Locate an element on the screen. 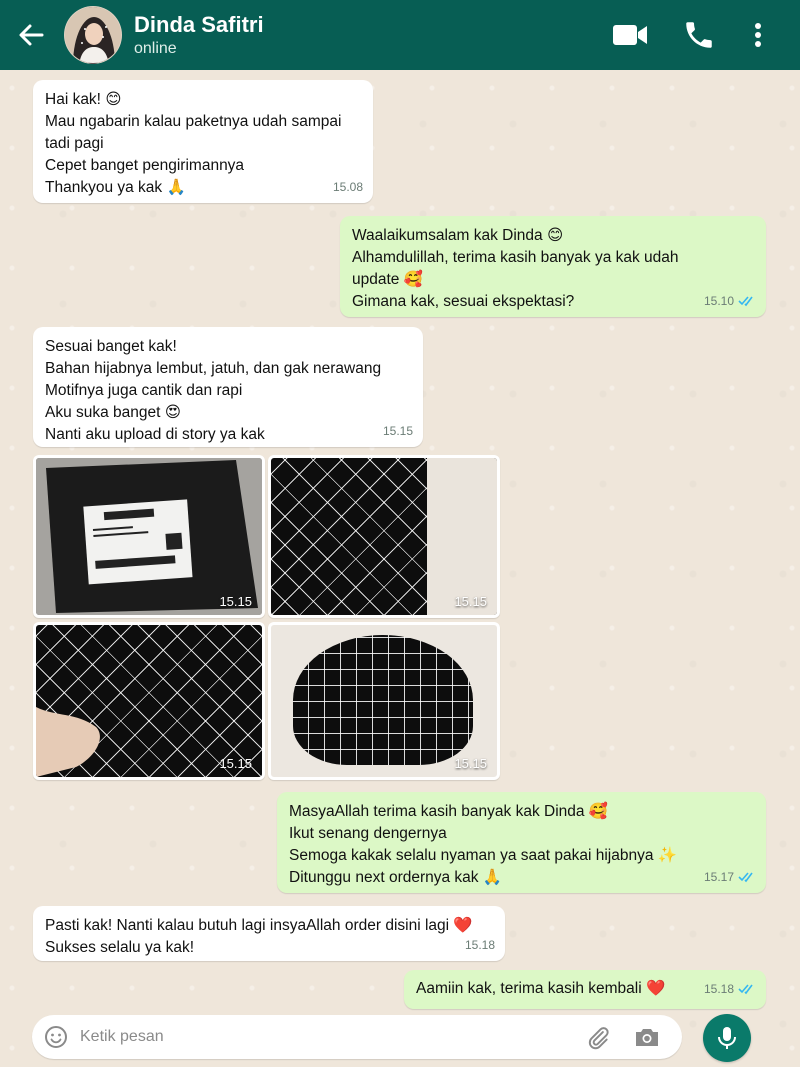 This screenshot has width=800, height=1067. back-arrow-icon is located at coordinates (31, 35).